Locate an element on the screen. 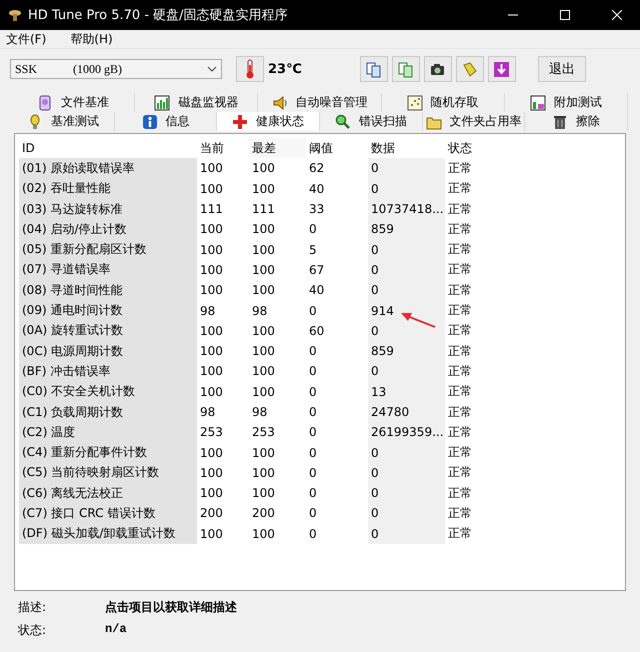 This screenshot has height=652, width=640. table-cell: 67 is located at coordinates (337, 270).